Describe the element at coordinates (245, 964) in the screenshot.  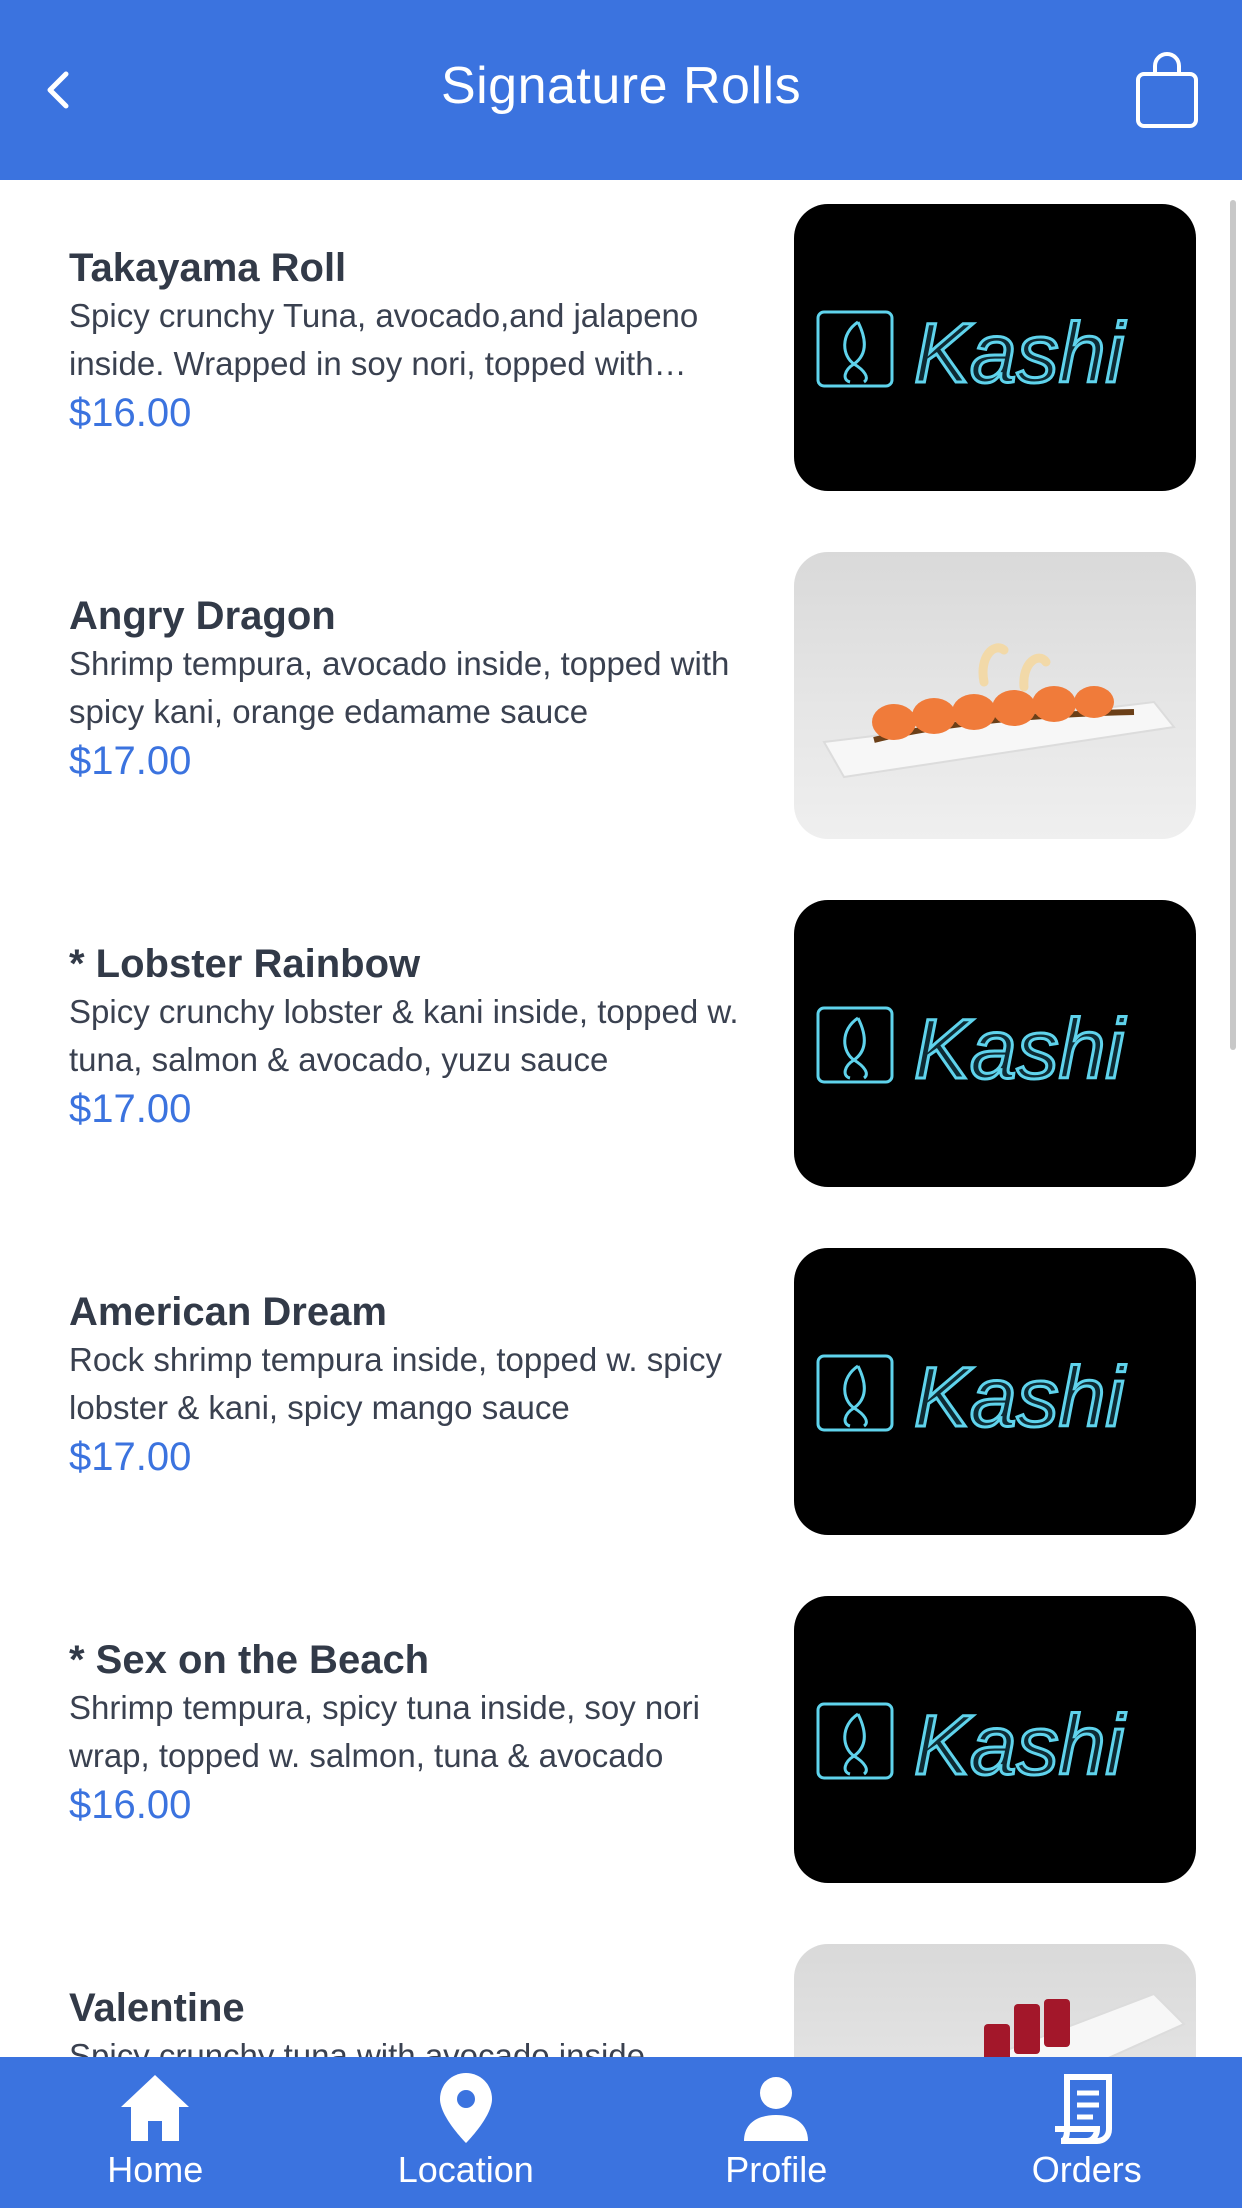
I see `item-name: * Lobster Rainbow` at that location.